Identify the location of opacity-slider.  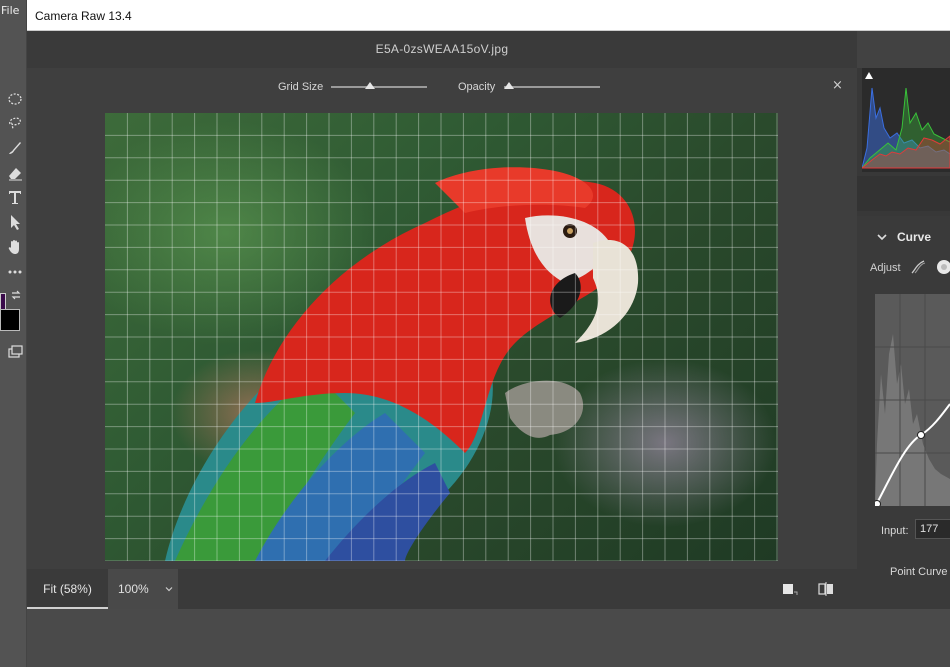
(552, 85).